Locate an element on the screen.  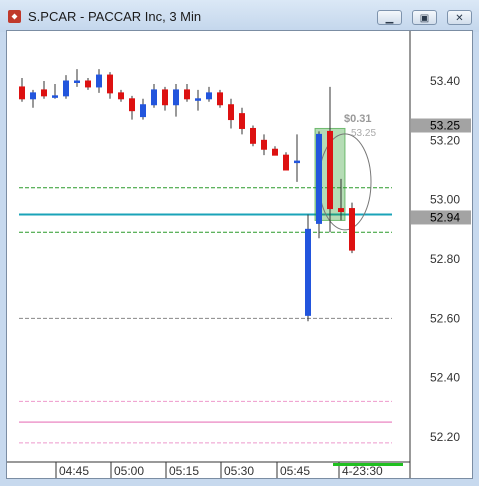
y-tick-label-6: 52.20 is located at coordinates (445, 437).